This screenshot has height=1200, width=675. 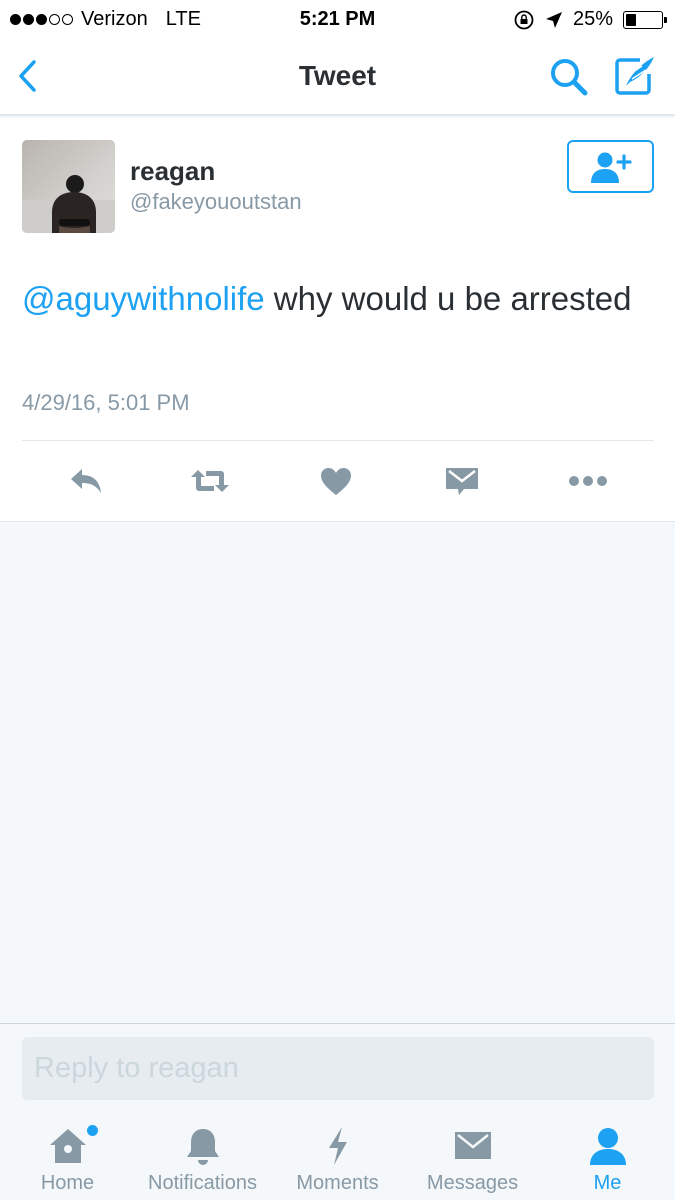 What do you see at coordinates (202, 1183) in the screenshot?
I see `tab-label: Notifications` at bounding box center [202, 1183].